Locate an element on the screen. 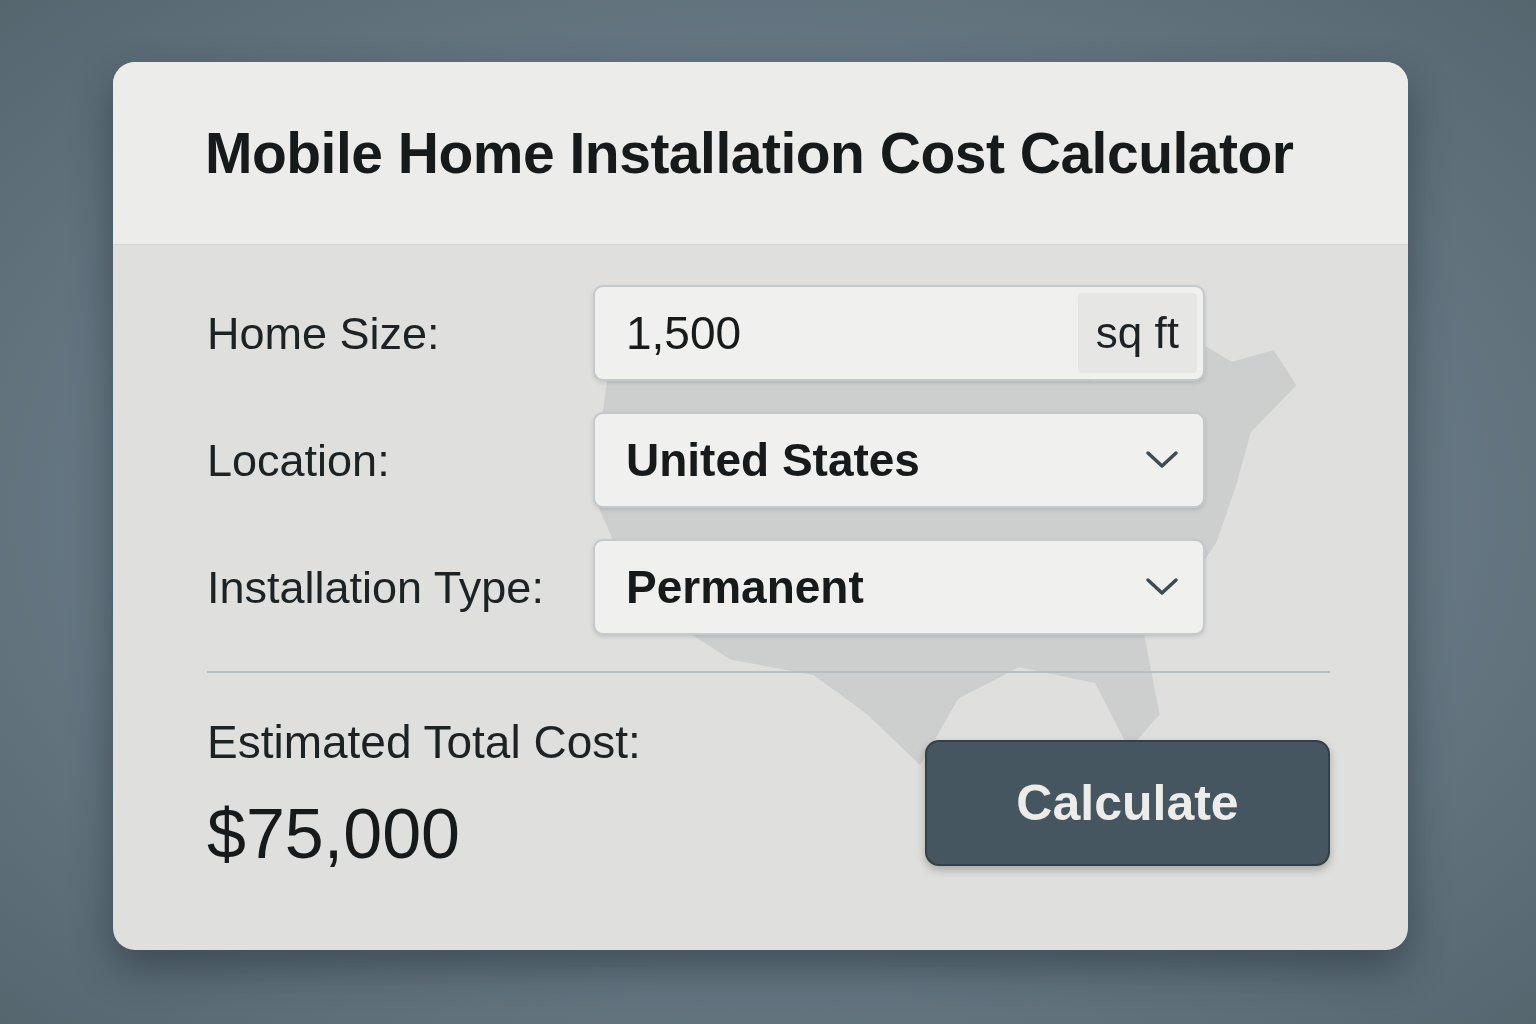  dropdown-select: United States is located at coordinates (899, 460).